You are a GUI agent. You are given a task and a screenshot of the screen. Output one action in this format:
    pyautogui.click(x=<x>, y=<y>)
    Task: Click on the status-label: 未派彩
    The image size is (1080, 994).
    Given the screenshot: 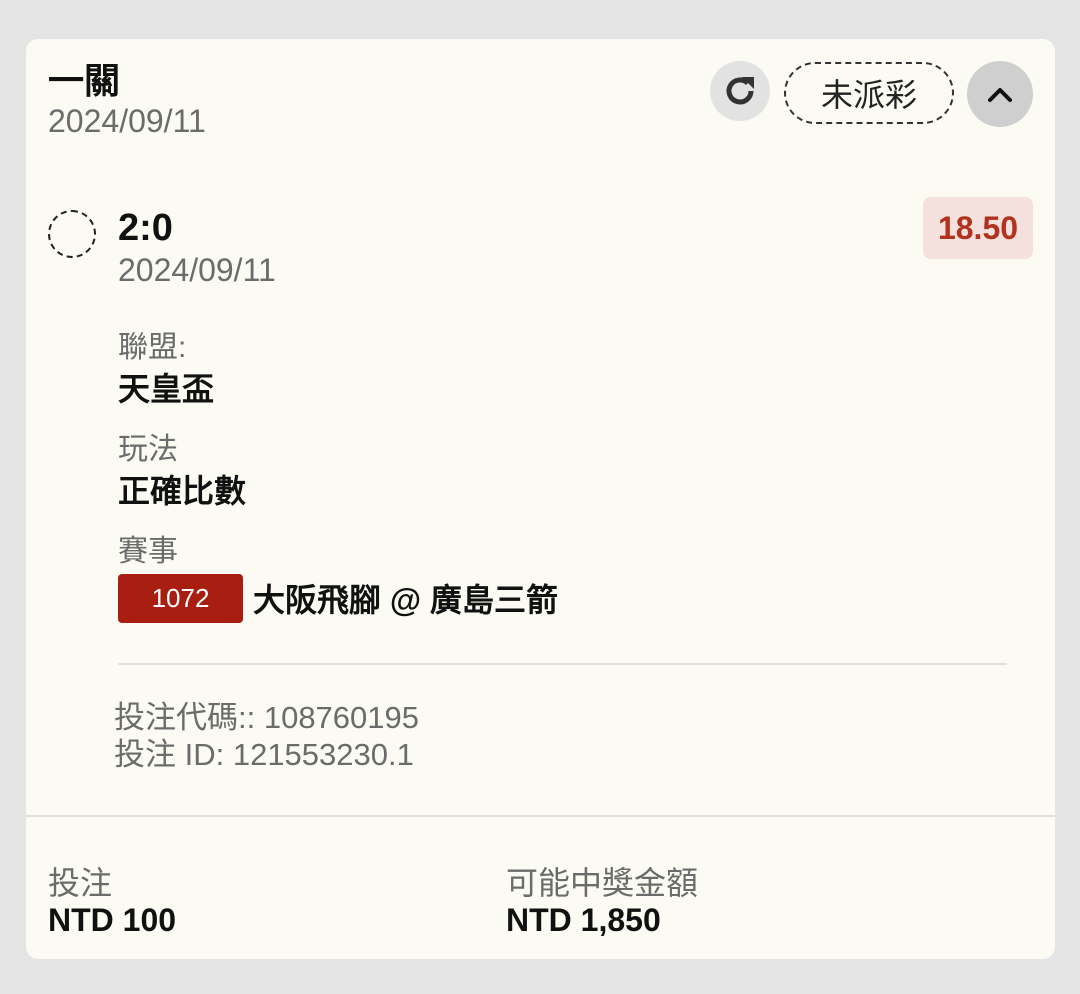 What is the action you would take?
    pyautogui.click(x=868, y=95)
    